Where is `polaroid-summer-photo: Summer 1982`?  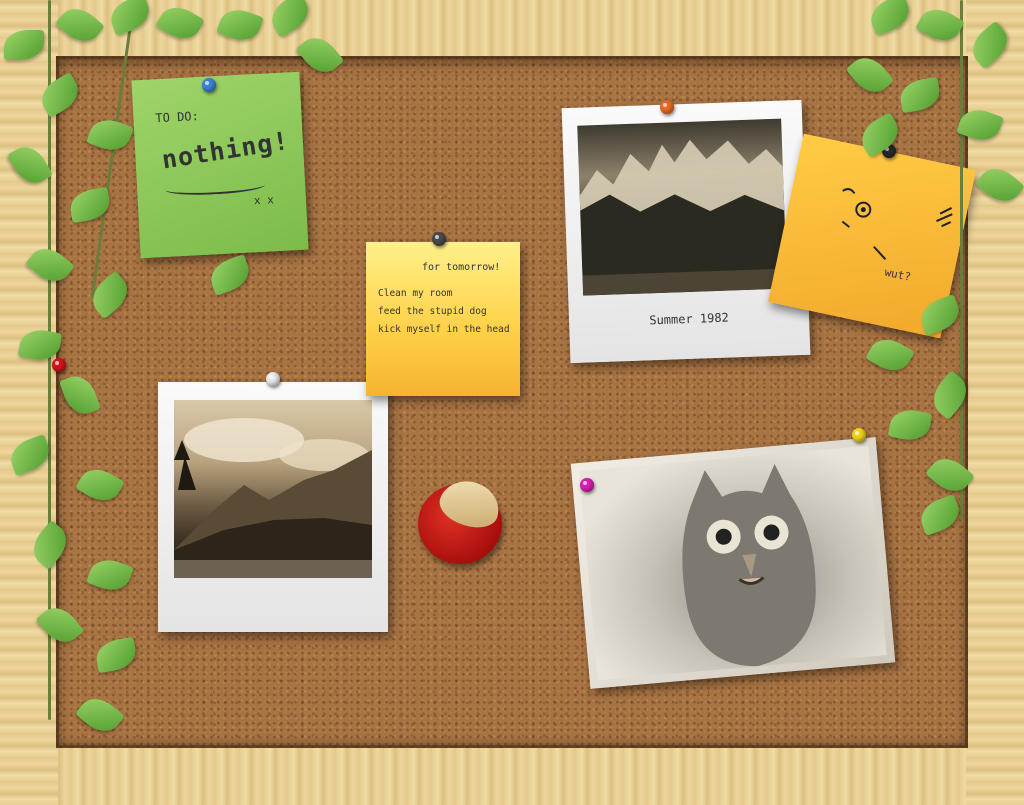 polaroid-summer-photo: Summer 1982 is located at coordinates (686, 231).